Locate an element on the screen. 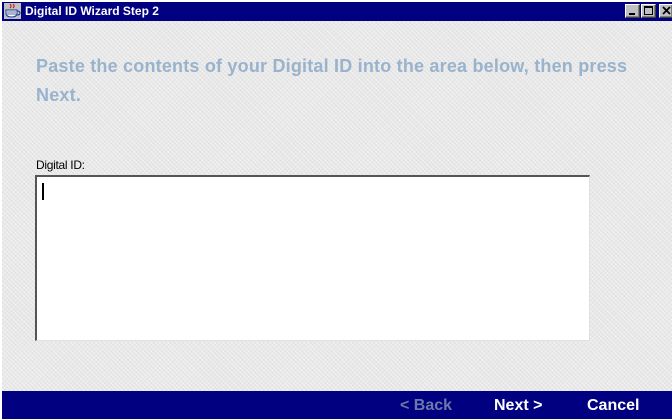  minimize-icon is located at coordinates (632, 14).